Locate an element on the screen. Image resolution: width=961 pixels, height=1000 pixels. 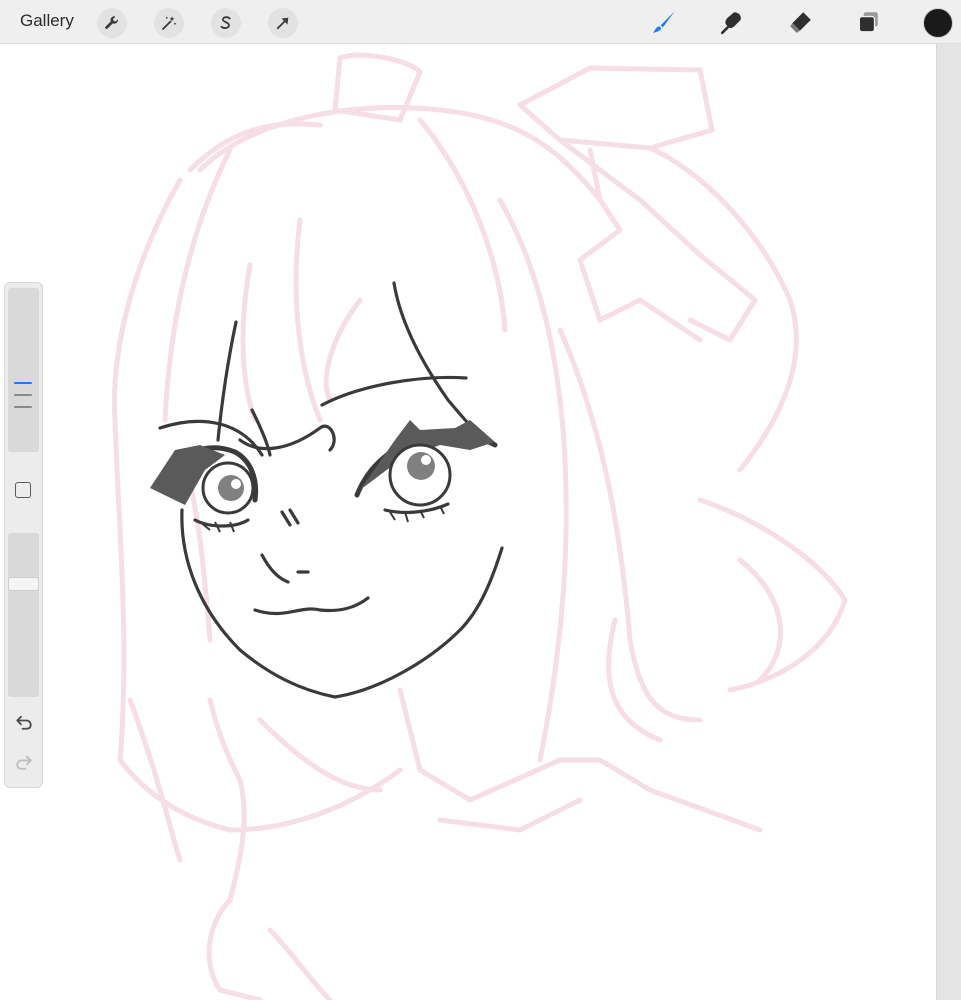
redo-button is located at coordinates (24, 762).